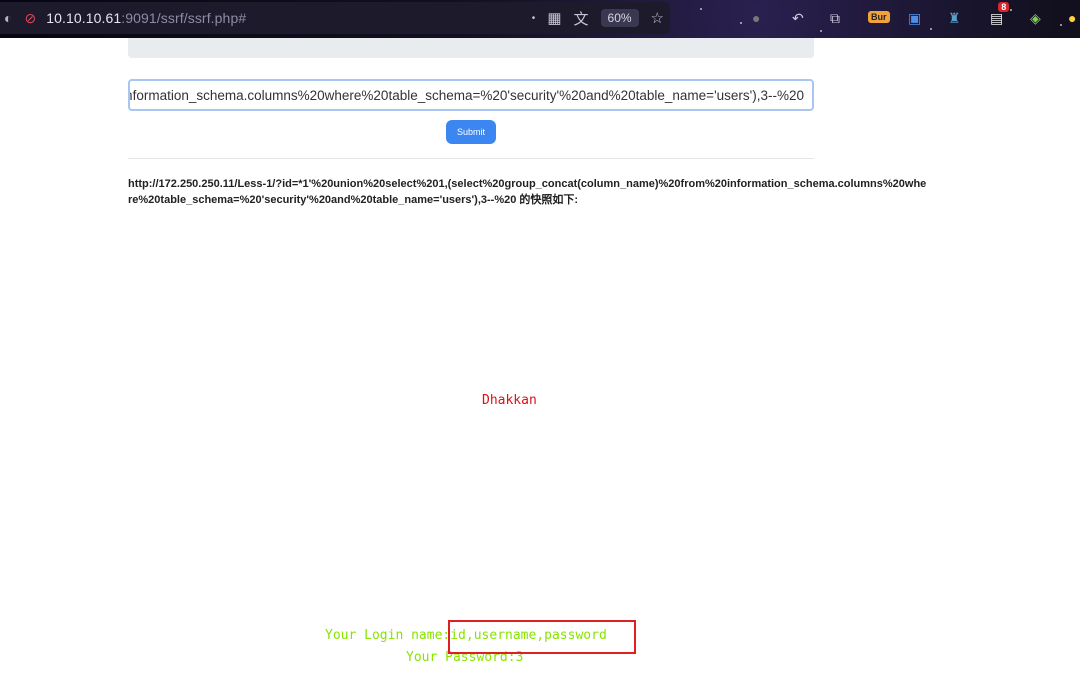  I want to click on url-path: :9091/ssrf/ssrf.php#, so click(184, 18).